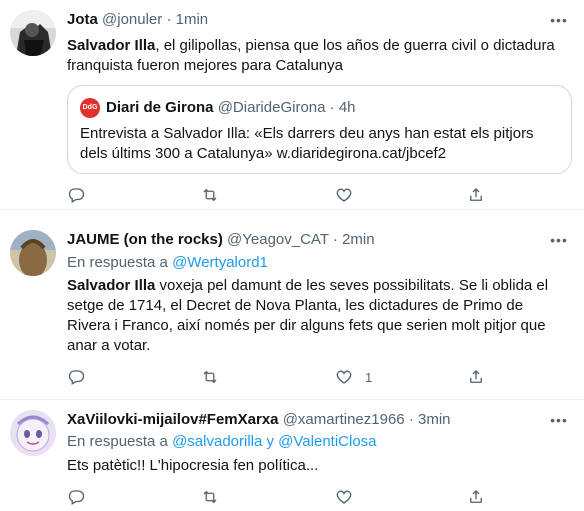 The width and height of the screenshot is (584, 511). I want to click on timestamp: 2min, so click(358, 239).